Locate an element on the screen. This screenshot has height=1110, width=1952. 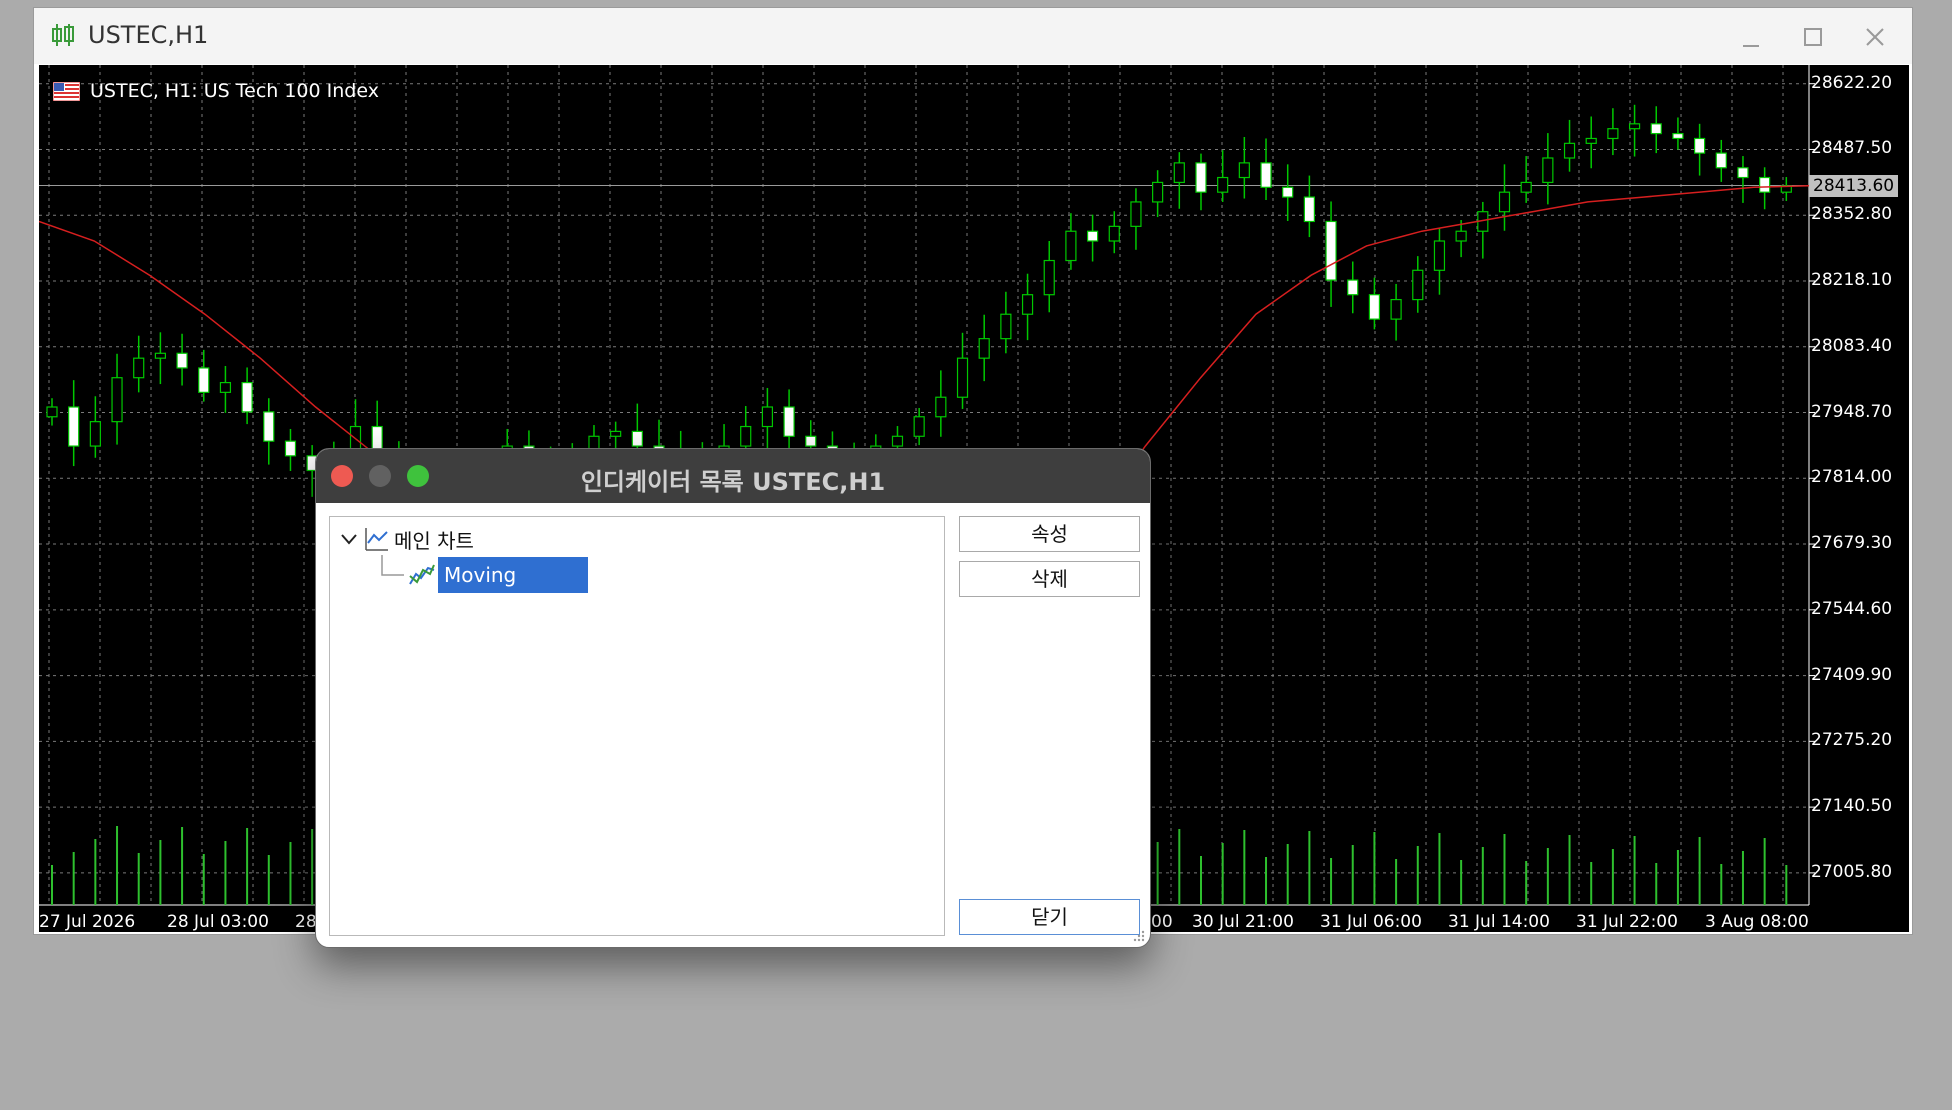
price-axis-label: 27544.60 is located at coordinates (1852, 608).